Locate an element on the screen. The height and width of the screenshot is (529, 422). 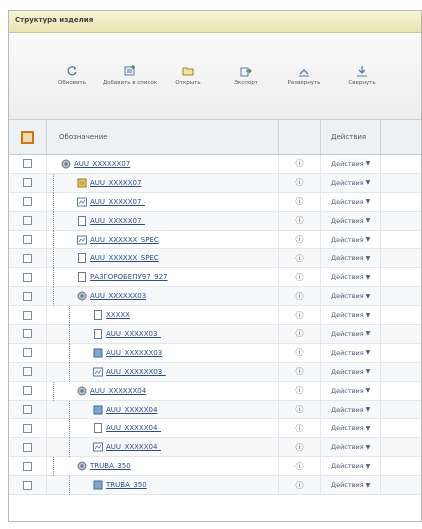
item-designation-link: AUU_XXXXX03_ is located at coordinates (133, 334).